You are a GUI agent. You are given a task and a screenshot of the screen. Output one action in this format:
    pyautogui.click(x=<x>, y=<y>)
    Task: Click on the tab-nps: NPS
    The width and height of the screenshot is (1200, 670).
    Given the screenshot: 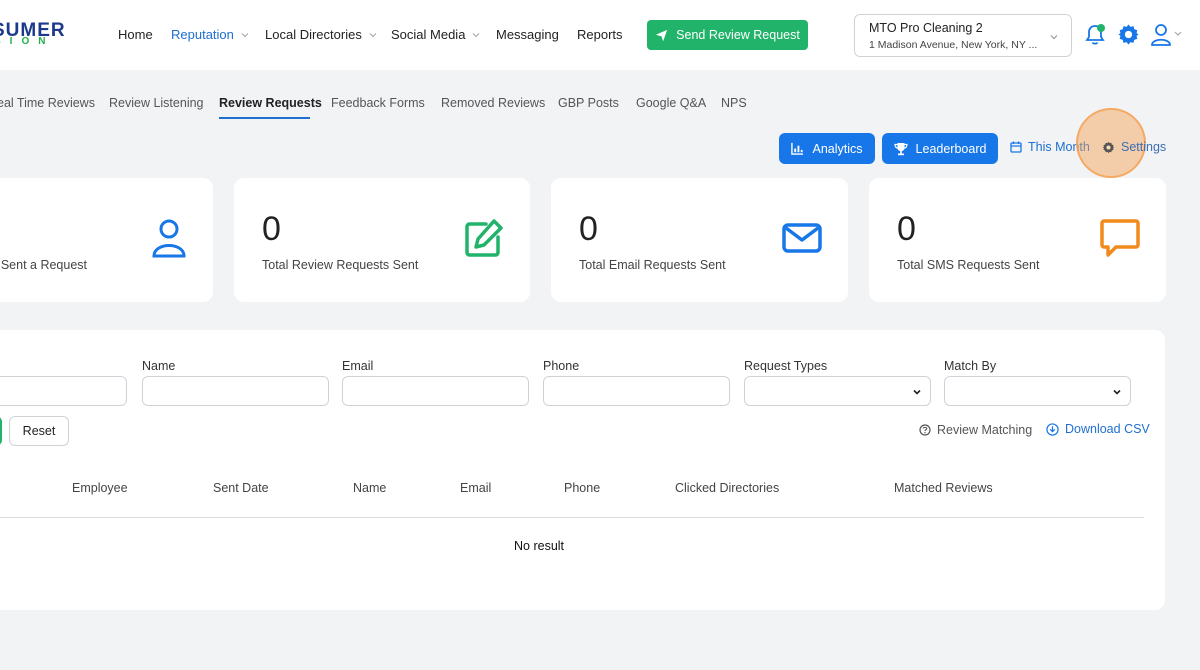 What is the action you would take?
    pyautogui.click(x=734, y=103)
    